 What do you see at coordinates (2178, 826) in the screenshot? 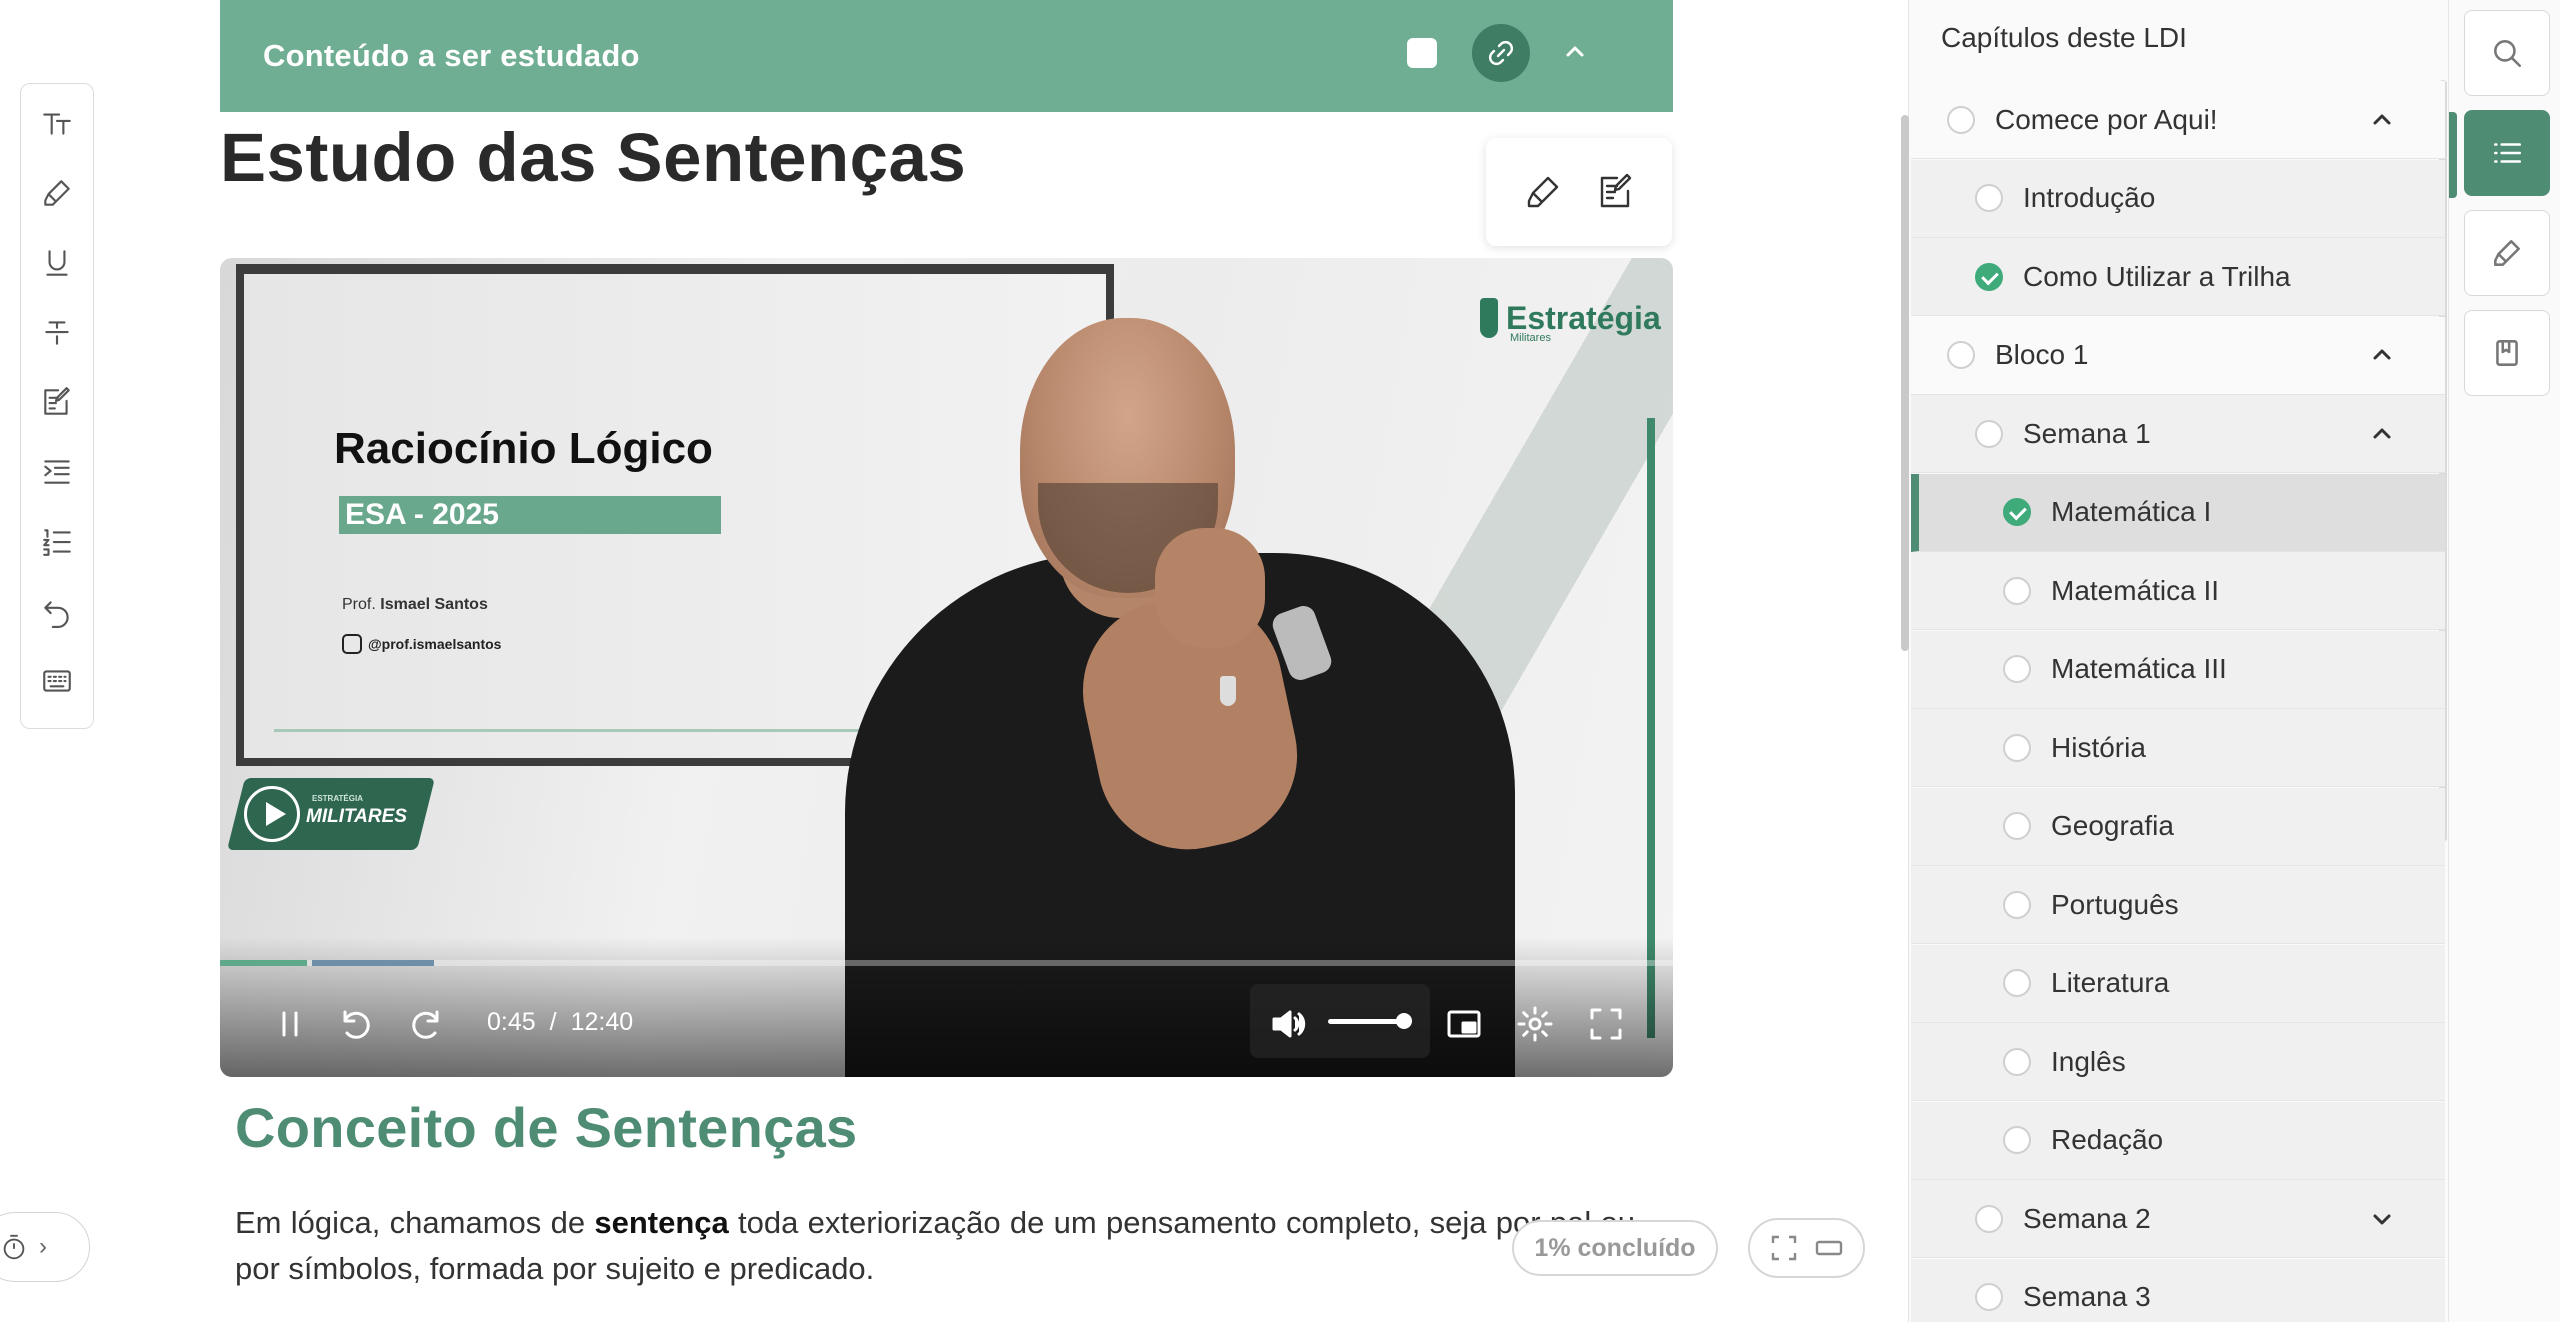
I see `sidebar-item: Geografia` at bounding box center [2178, 826].